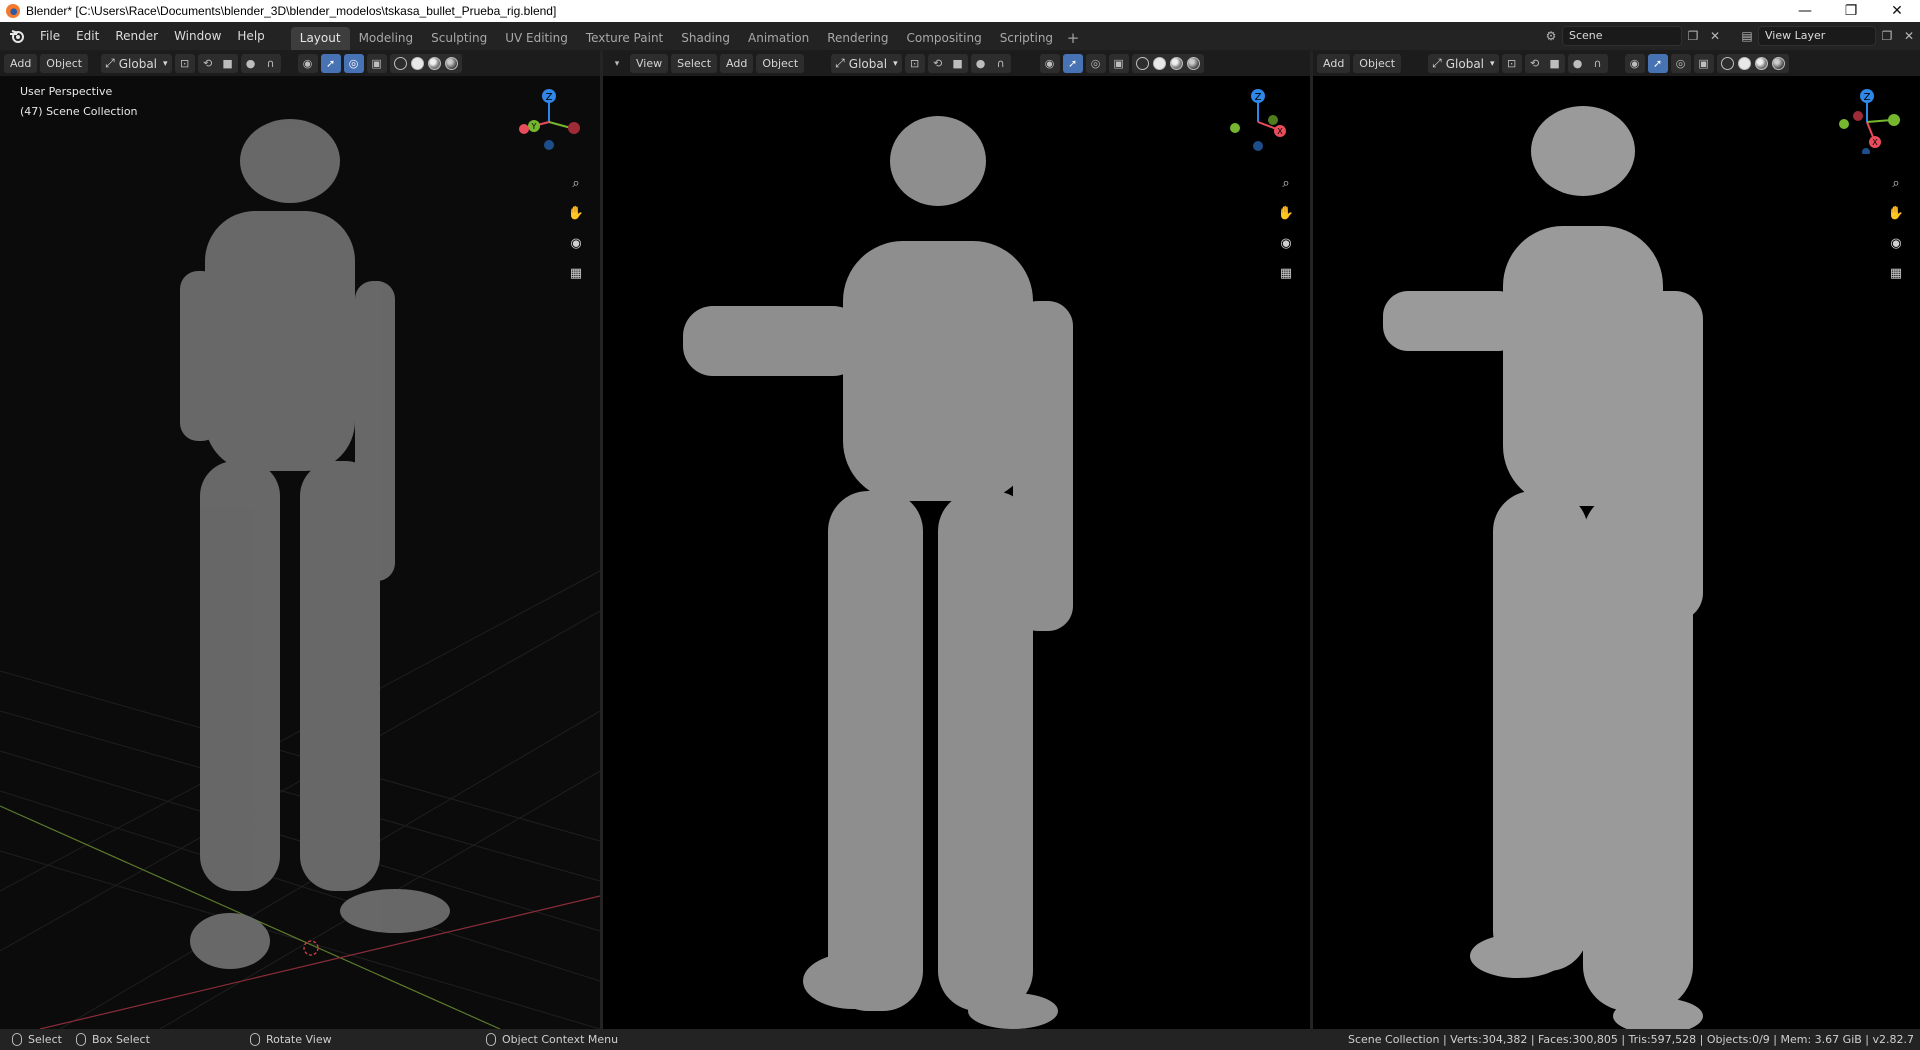  What do you see at coordinates (1622, 36) in the screenshot?
I see `scene-name-field: Scene` at bounding box center [1622, 36].